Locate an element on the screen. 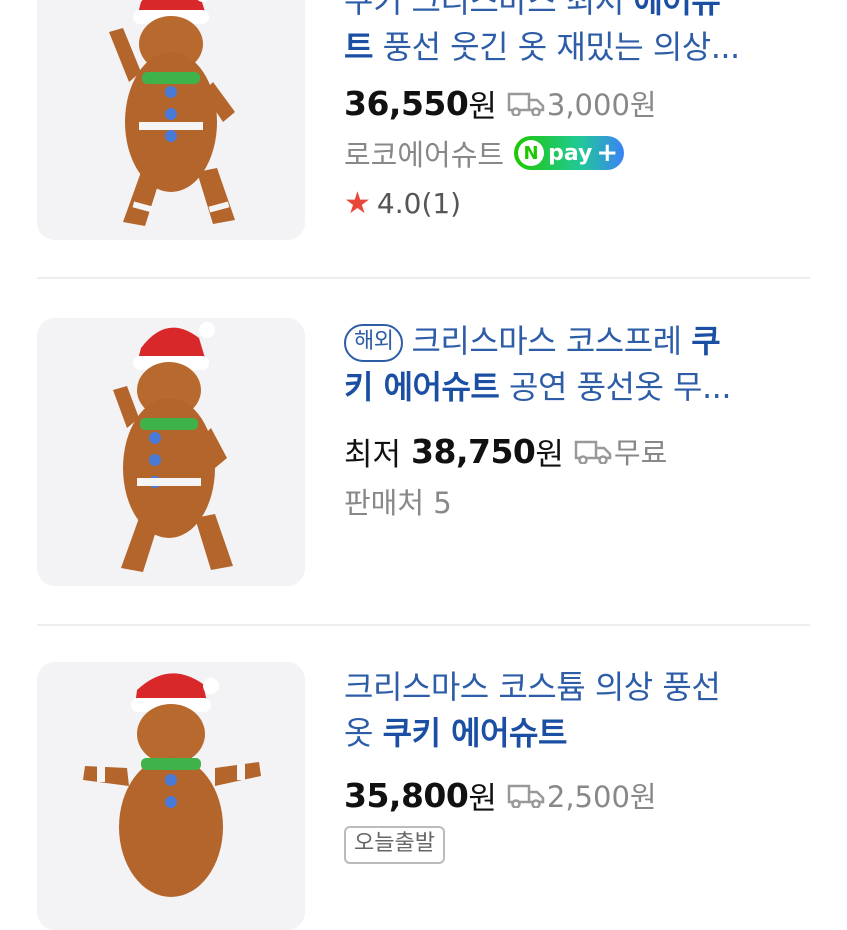  title-keyword: 쿠키 에어슈트 is located at coordinates (475, 733).